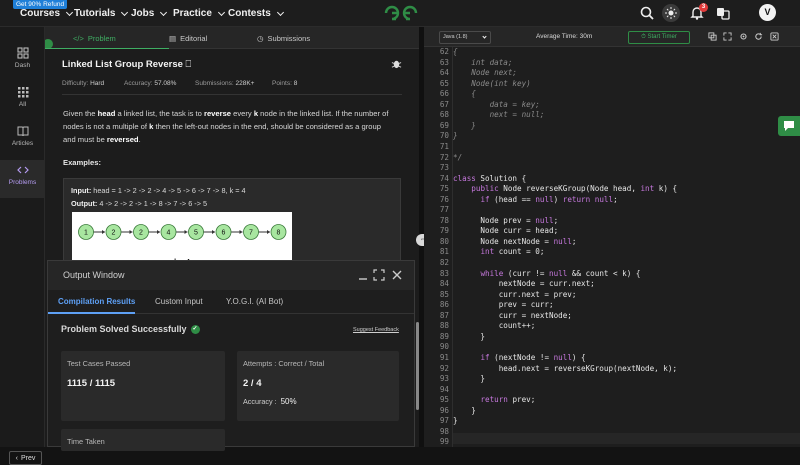  What do you see at coordinates (612, 242) in the screenshot?
I see `code-line: 80 Node nextNode = null;` at bounding box center [612, 242].